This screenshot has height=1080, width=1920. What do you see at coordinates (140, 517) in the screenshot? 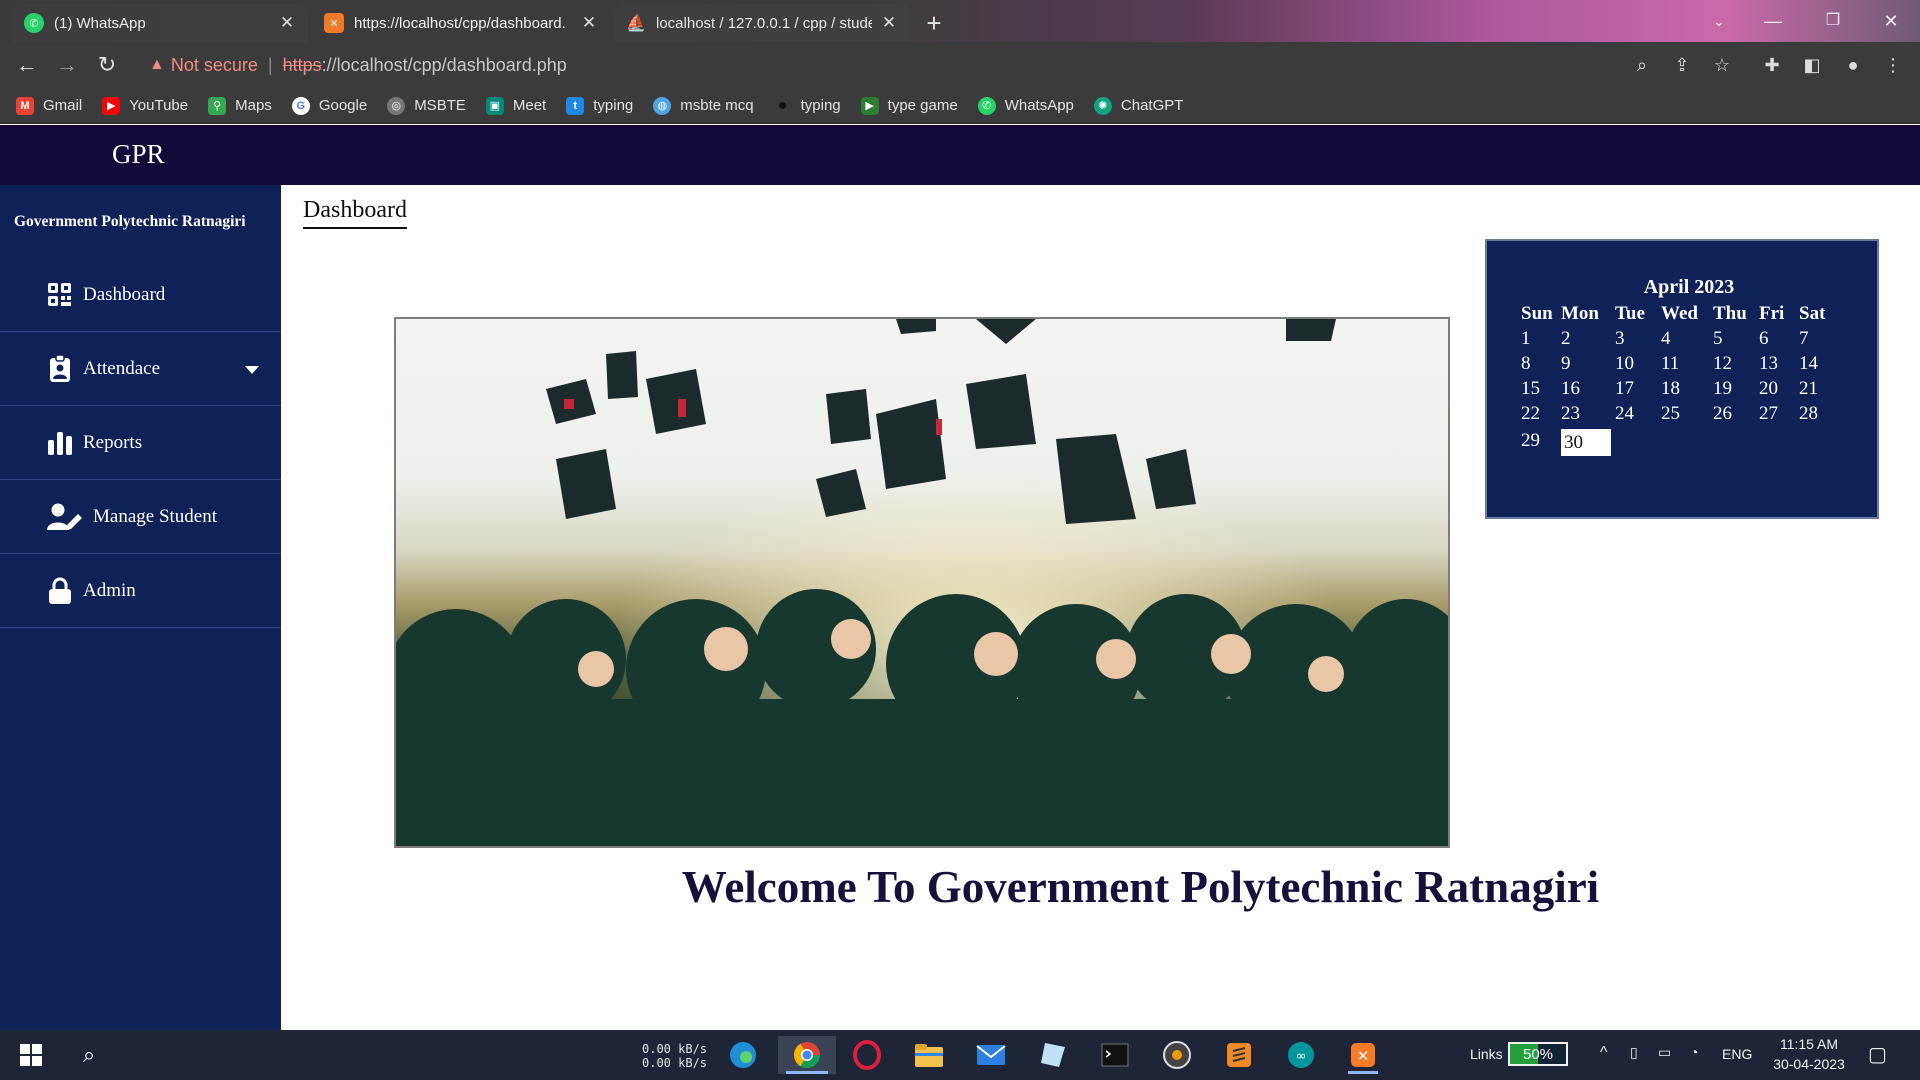
I see `sidebar-item-manage-student: Manage Student` at bounding box center [140, 517].